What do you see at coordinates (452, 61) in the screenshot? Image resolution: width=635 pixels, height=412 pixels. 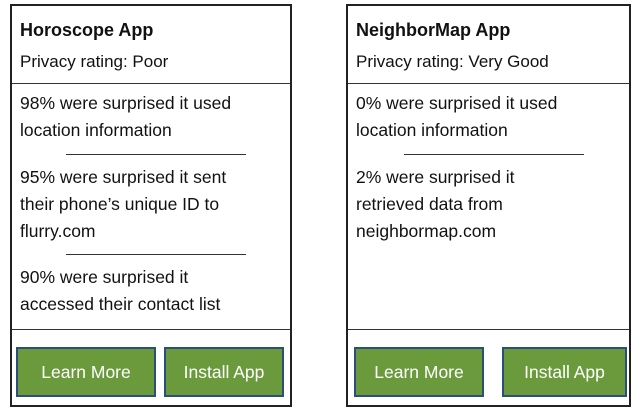 I see `privacy-rating: Privacy rating: Very Good` at bounding box center [452, 61].